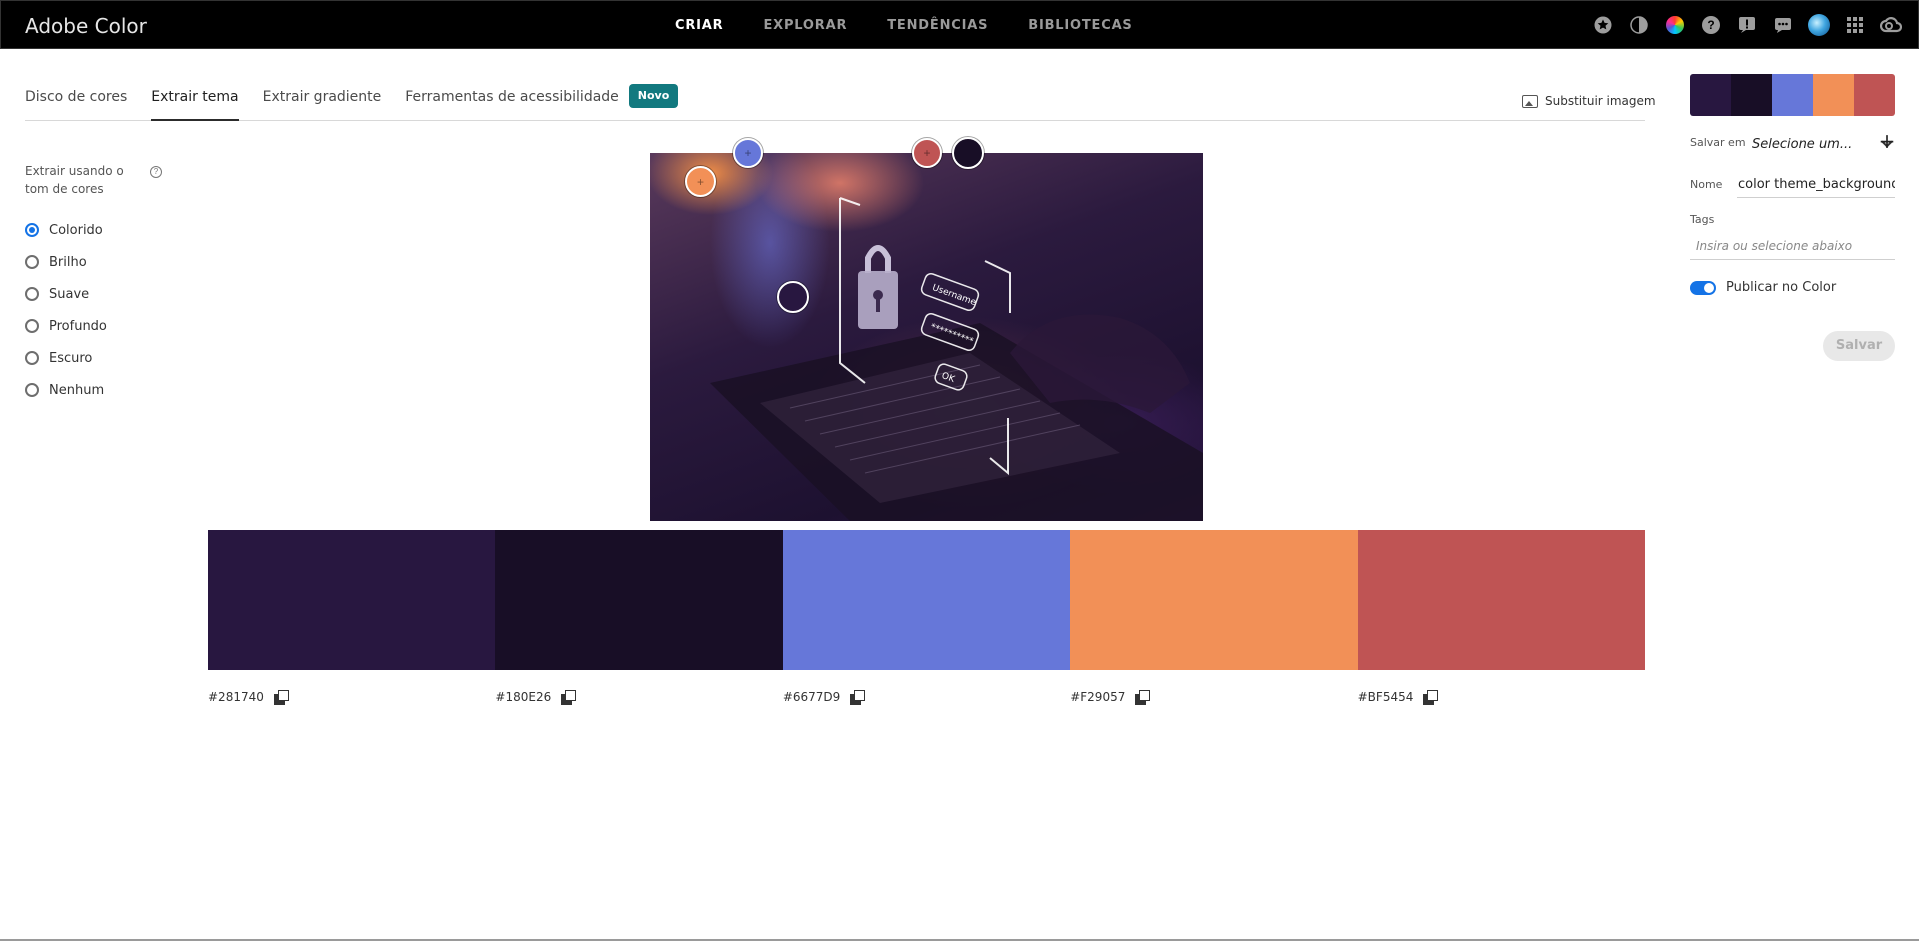 The height and width of the screenshot is (941, 1919). I want to click on creative-cloud-icon, so click(1891, 25).